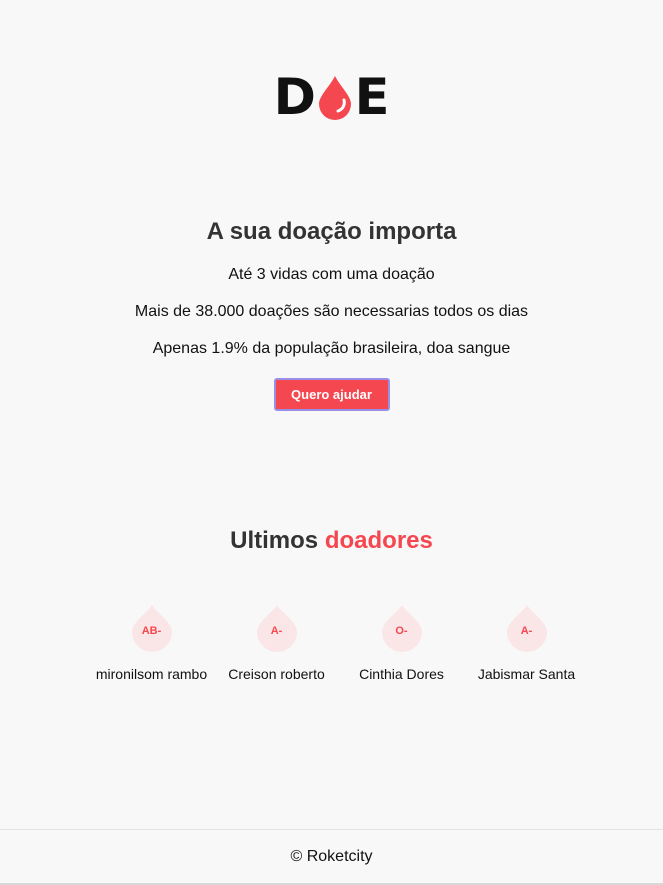 The width and height of the screenshot is (663, 885). Describe the element at coordinates (378, 540) in the screenshot. I see `donors-title-accent: doadores` at that location.